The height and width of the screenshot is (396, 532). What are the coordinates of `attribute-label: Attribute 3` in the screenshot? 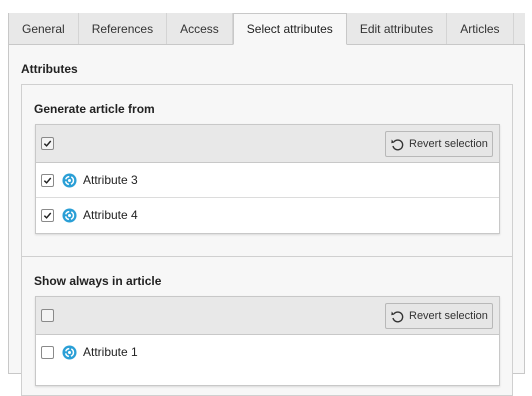 It's located at (110, 180).